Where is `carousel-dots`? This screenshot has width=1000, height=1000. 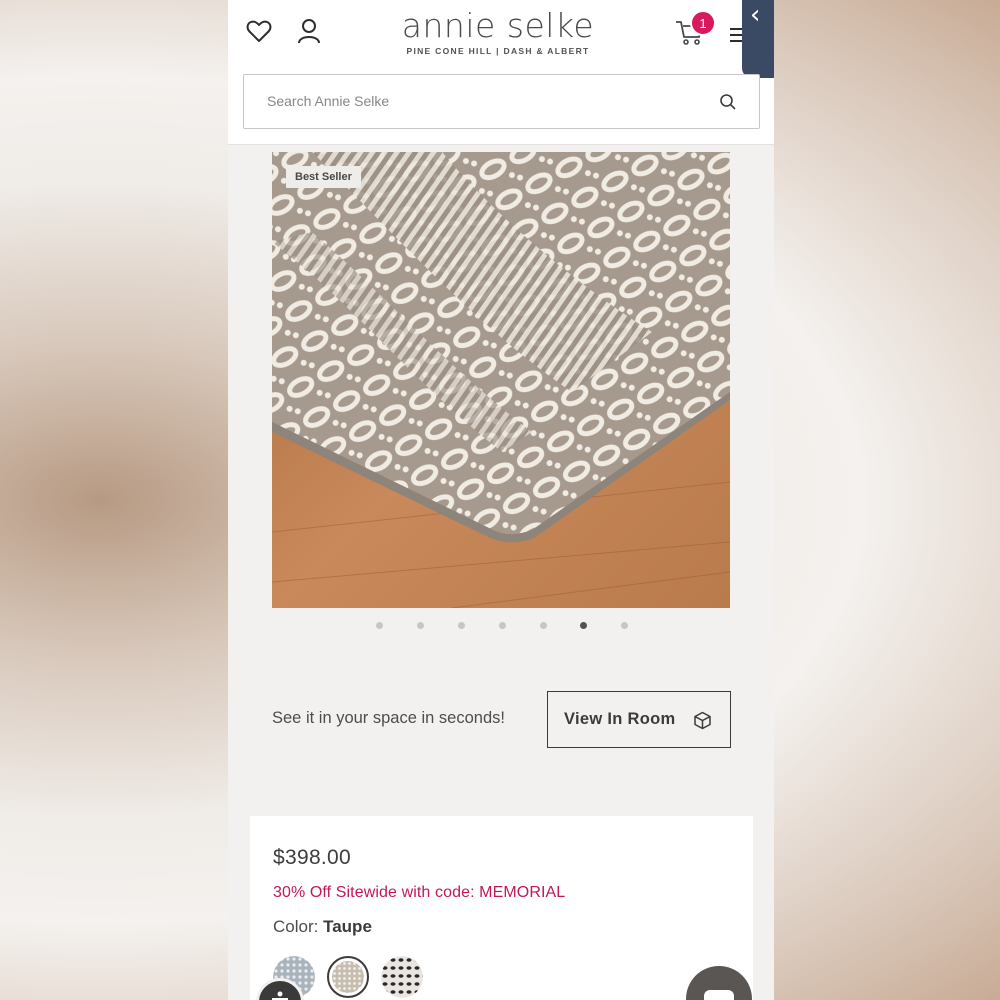
carousel-dots is located at coordinates (501, 628).